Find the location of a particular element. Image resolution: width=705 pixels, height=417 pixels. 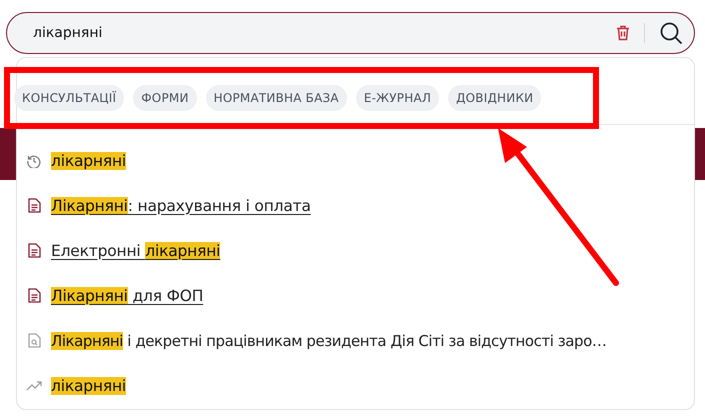

search-field: лікарняні is located at coordinates (350, 33).